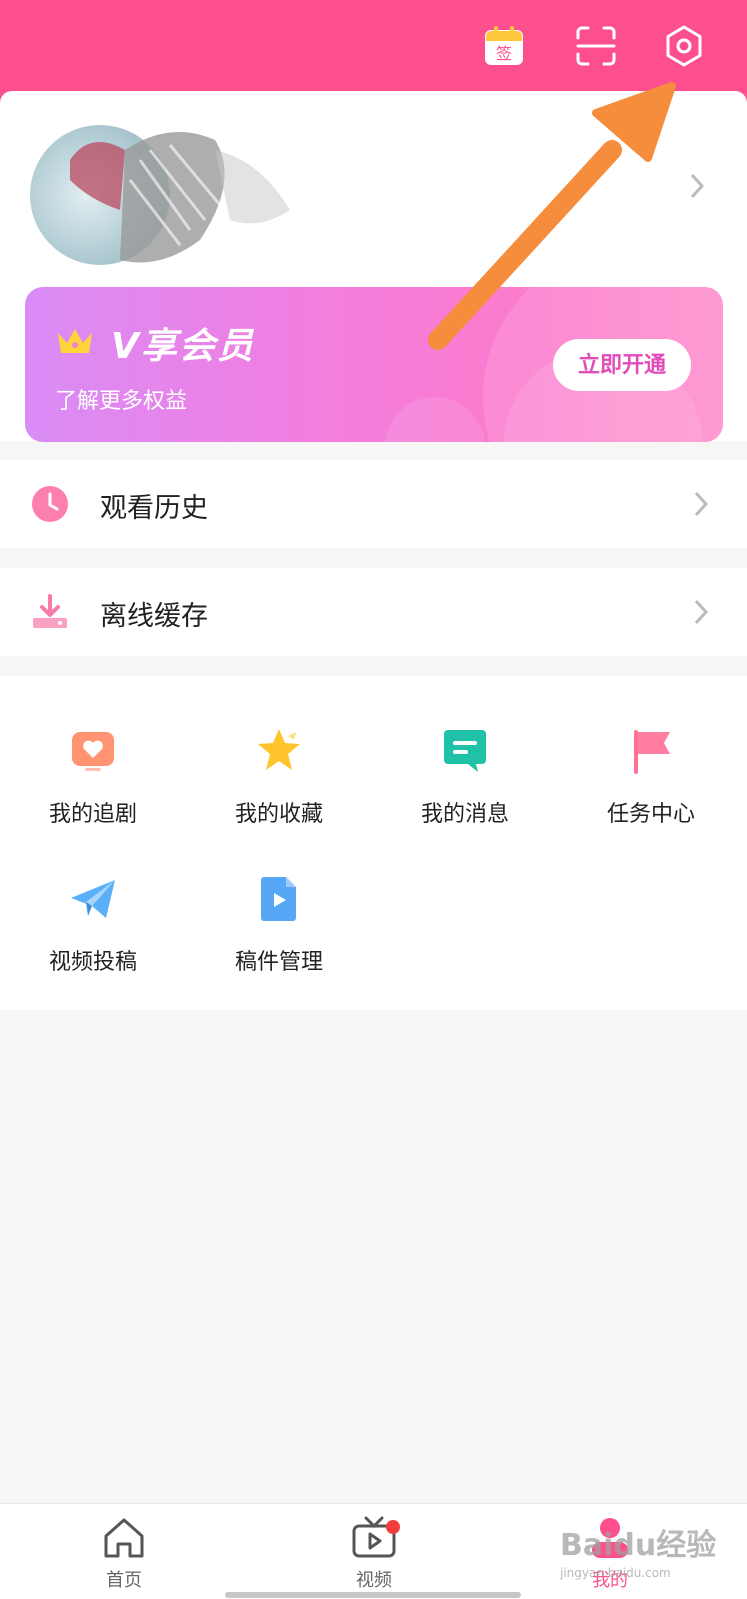  Describe the element at coordinates (75, 341) in the screenshot. I see `crown-icon` at that location.